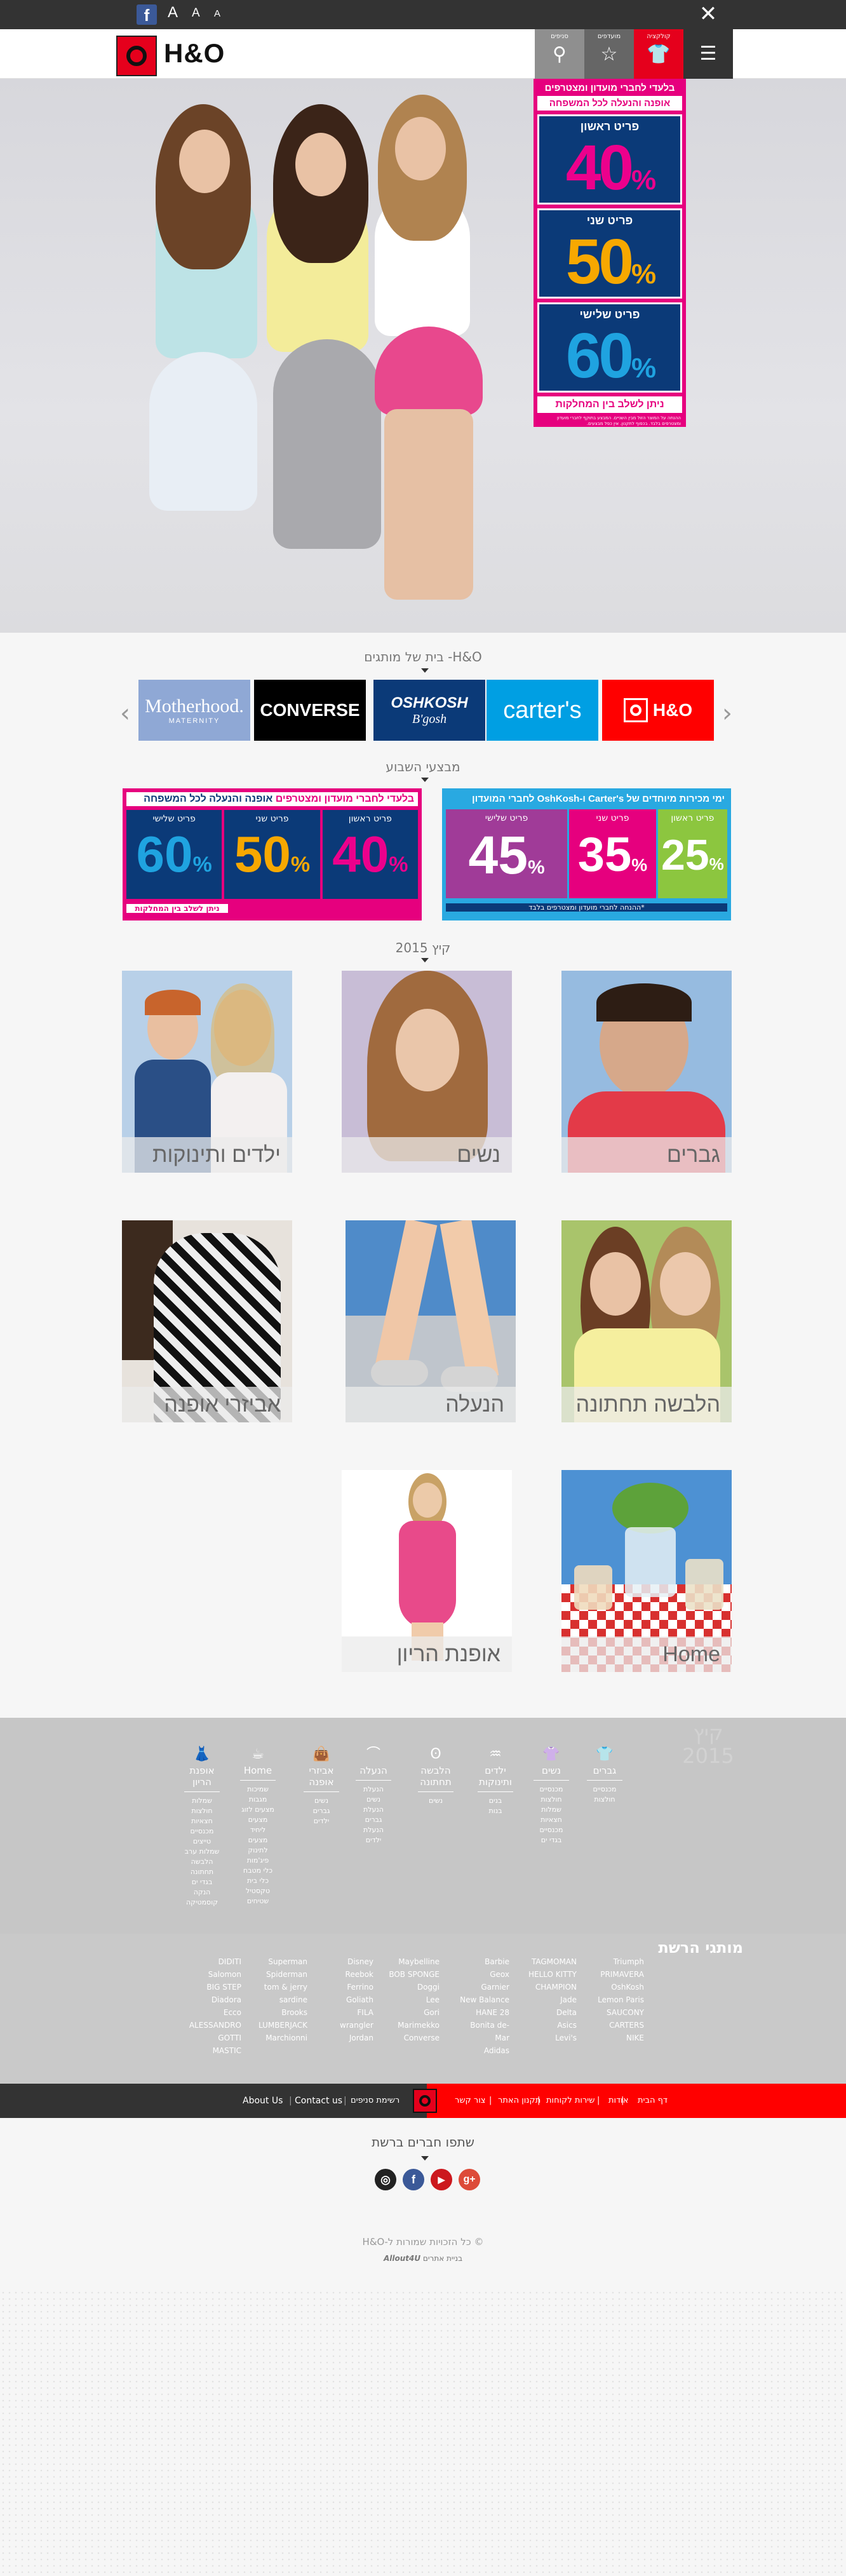 This screenshot has height=2576, width=846. I want to click on site-credit: בניית אתרים Allout4U, so click(423, 2258).